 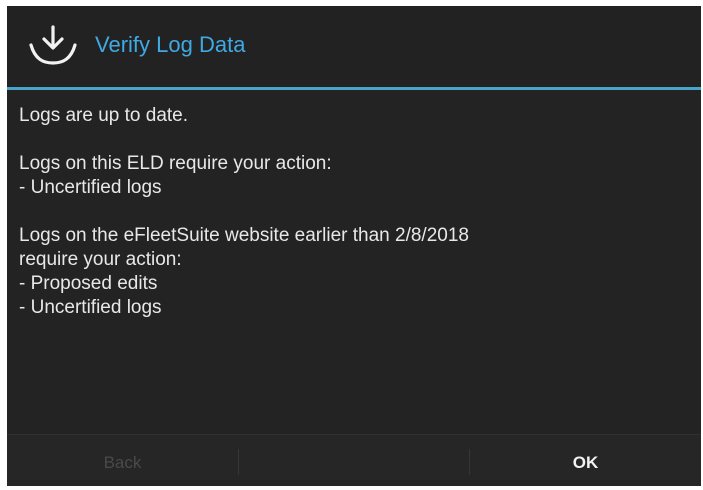 I want to click on website-action-heading-cont: require your action:, so click(x=100, y=259).